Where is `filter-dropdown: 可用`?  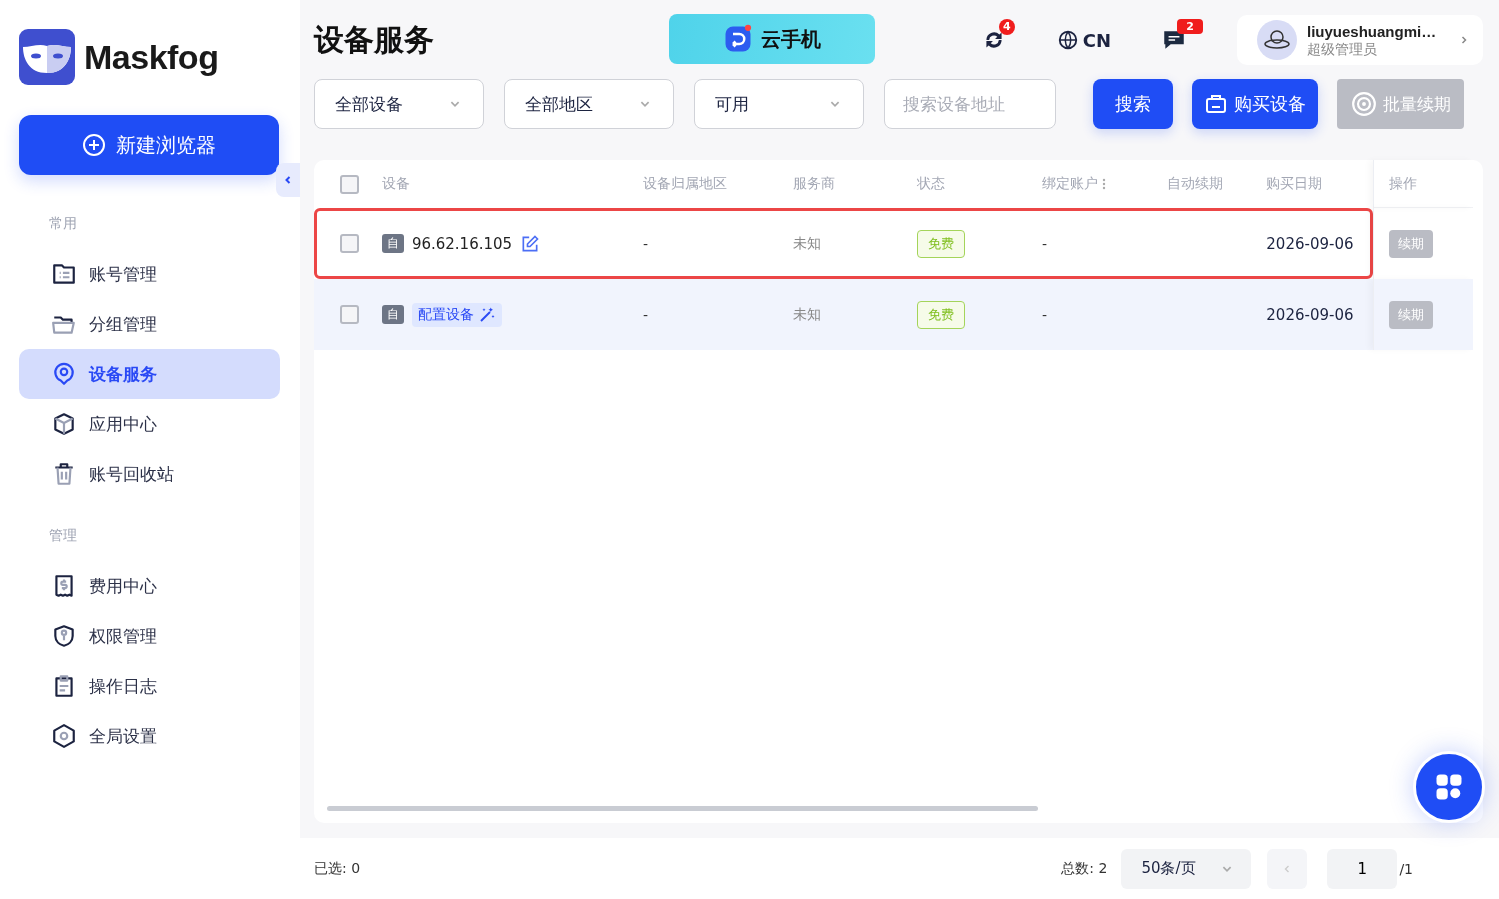
filter-dropdown: 可用 is located at coordinates (779, 104).